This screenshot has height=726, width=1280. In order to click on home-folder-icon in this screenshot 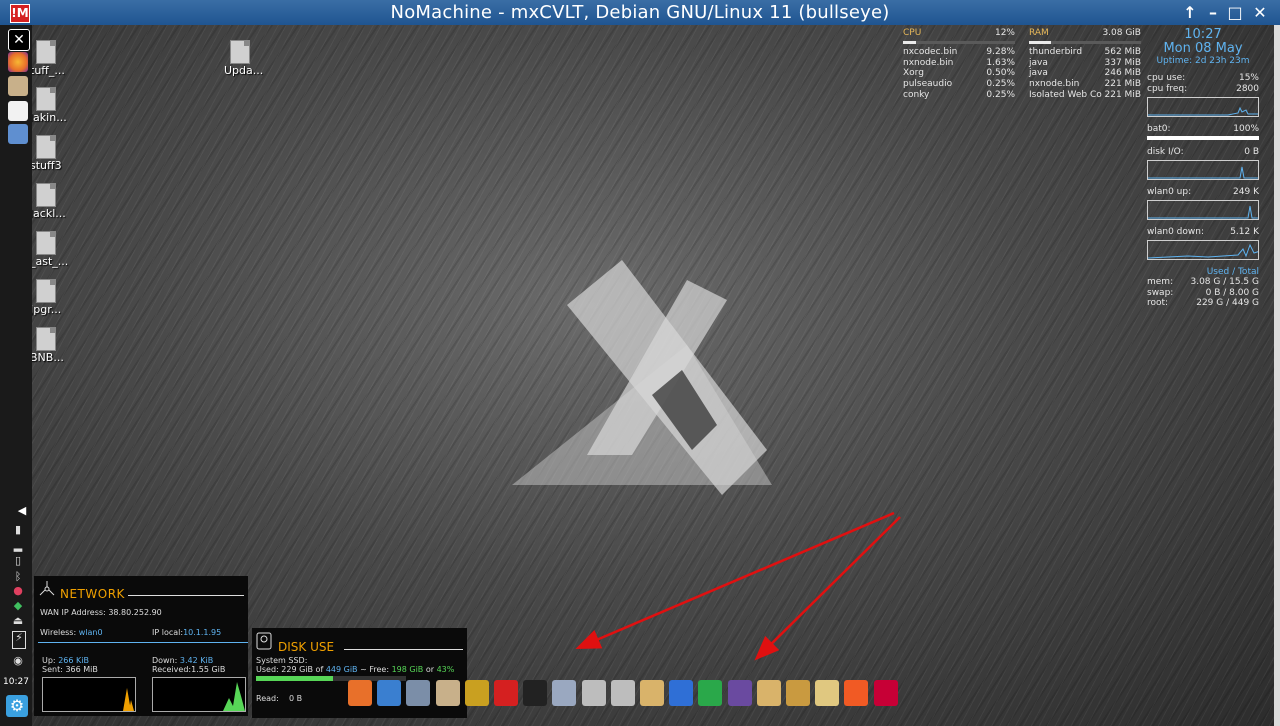, I will do `click(768, 693)`.